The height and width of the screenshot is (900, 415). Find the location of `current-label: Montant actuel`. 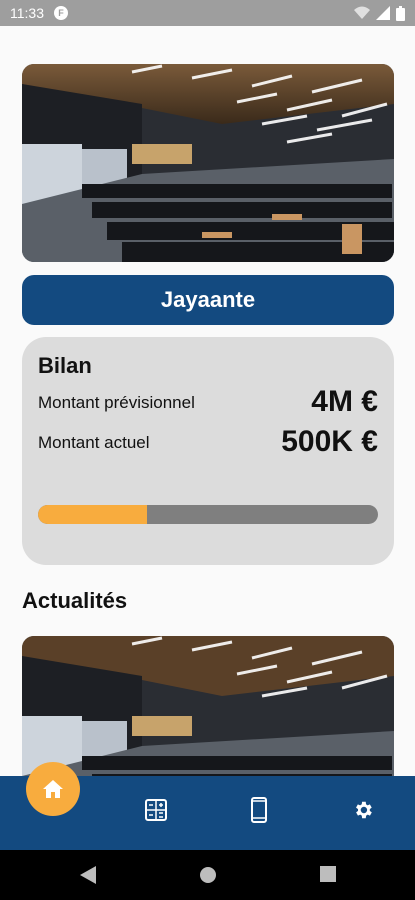

current-label: Montant actuel is located at coordinates (94, 442).